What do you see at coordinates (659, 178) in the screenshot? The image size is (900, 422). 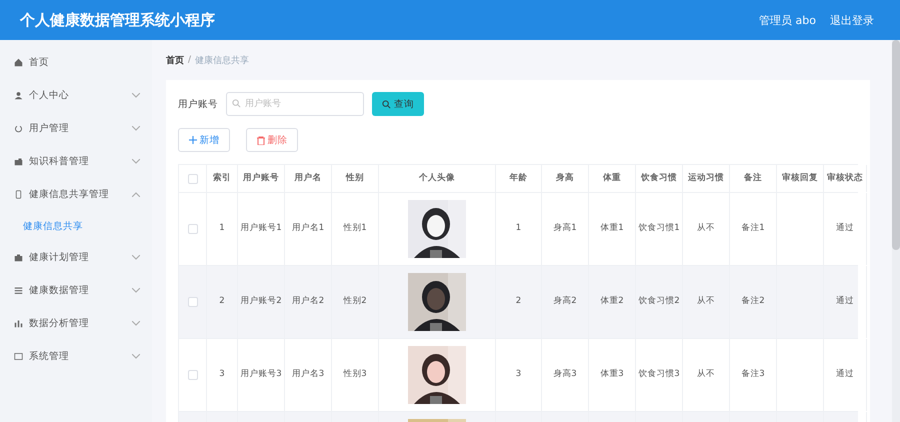 I see `column-header: 饮食习惯` at bounding box center [659, 178].